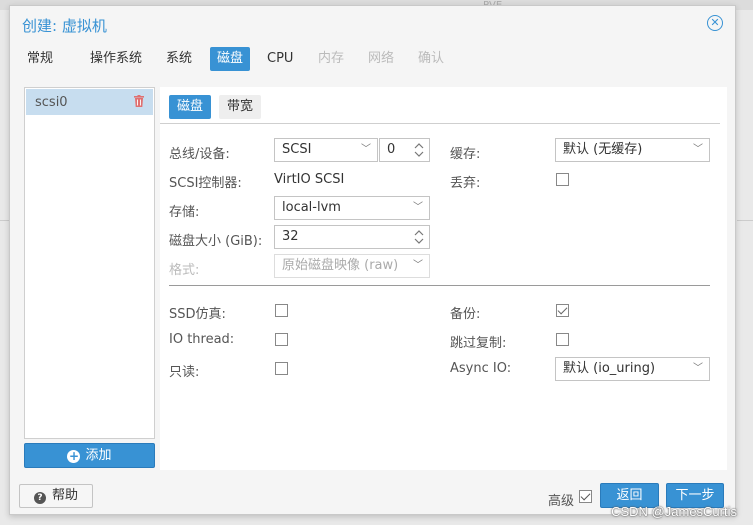 Image resolution: width=753 pixels, height=525 pixels. Describe the element at coordinates (190, 107) in the screenshot. I see `subtab-disk: 磁盘` at that location.